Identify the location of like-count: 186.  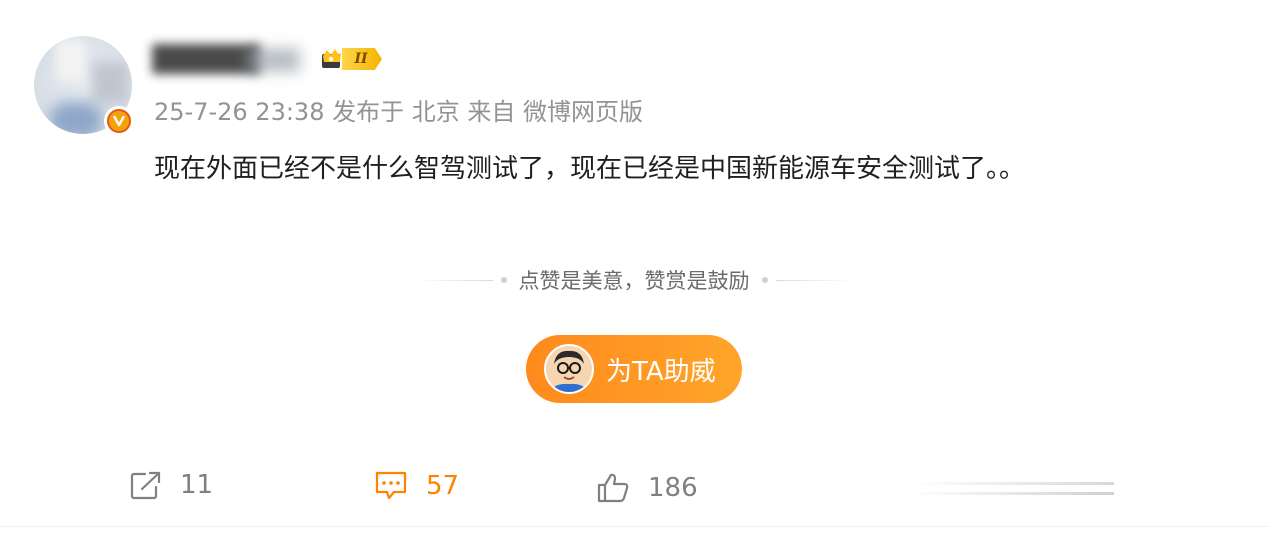
(673, 488).